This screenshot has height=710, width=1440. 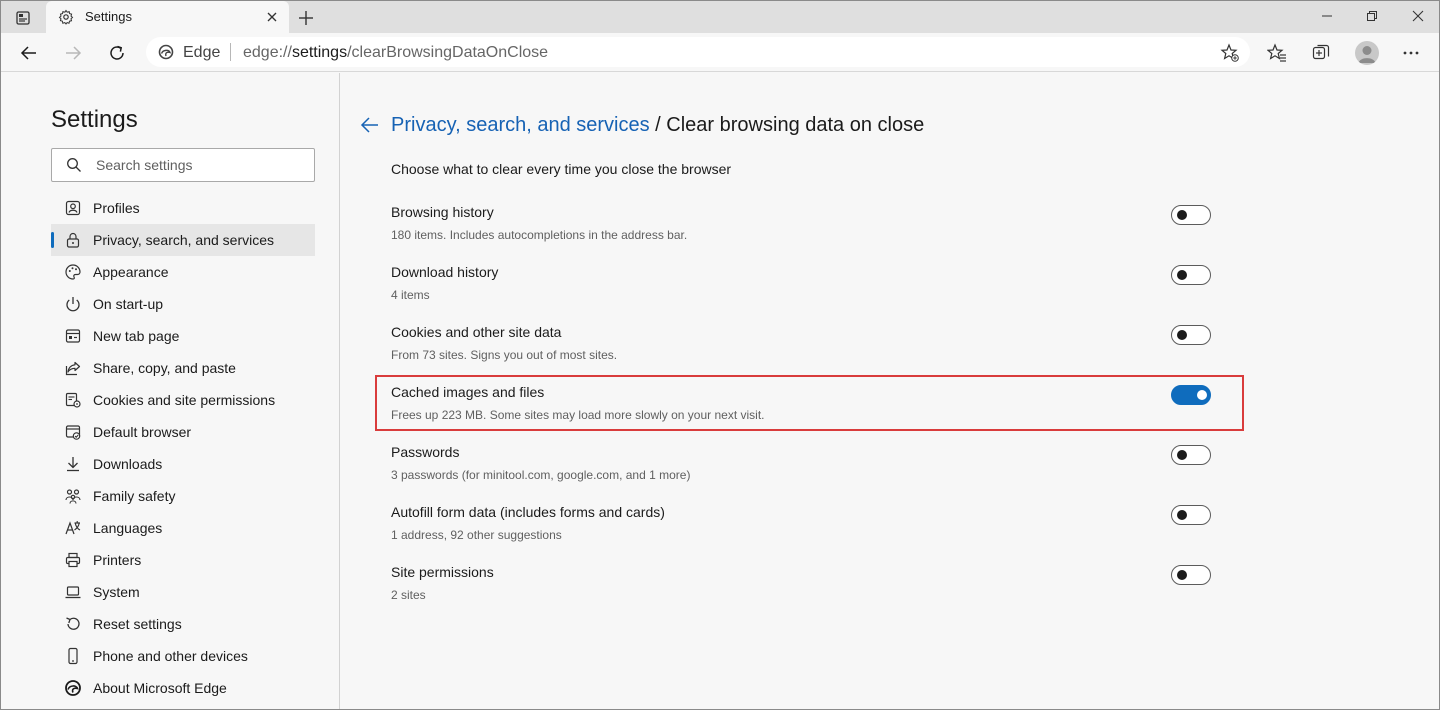 I want to click on new-tab-page-icon, so click(x=73, y=336).